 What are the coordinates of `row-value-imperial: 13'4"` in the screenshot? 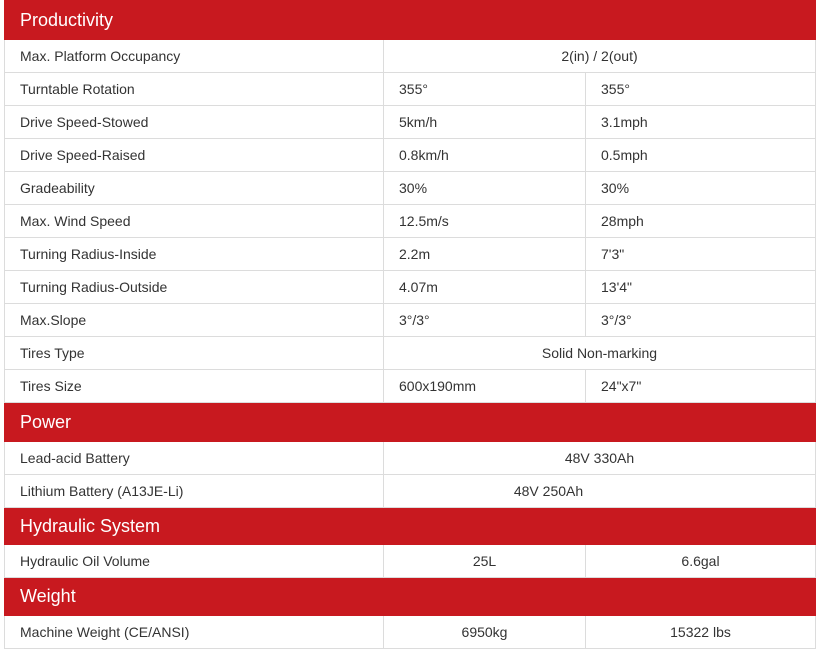 It's located at (700, 287).